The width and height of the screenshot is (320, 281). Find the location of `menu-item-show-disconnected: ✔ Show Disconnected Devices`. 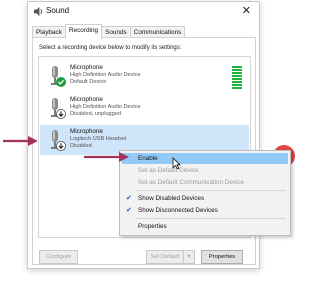

menu-item-show-disconnected: ✔ Show Disconnected Devices is located at coordinates (205, 210).